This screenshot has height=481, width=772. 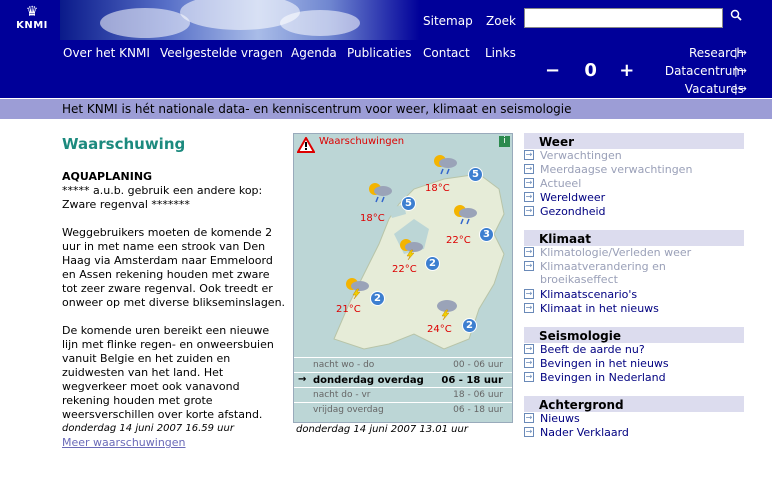 I want to click on sidebar-item-nader-verklaard: → Nader Verklaard, so click(x=634, y=433).